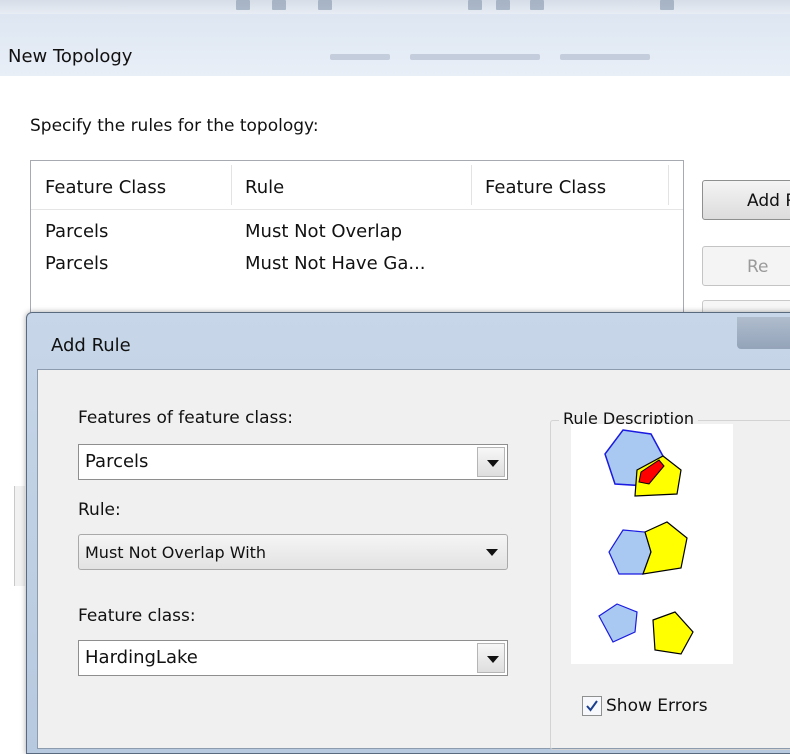 The height and width of the screenshot is (754, 790). What do you see at coordinates (395, 7) in the screenshot?
I see `background-toolbar` at bounding box center [395, 7].